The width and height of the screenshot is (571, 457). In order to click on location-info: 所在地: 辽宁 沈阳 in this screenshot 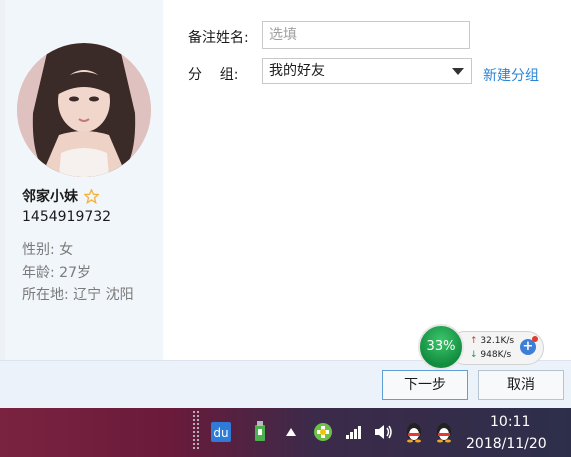, I will do `click(78, 295)`.